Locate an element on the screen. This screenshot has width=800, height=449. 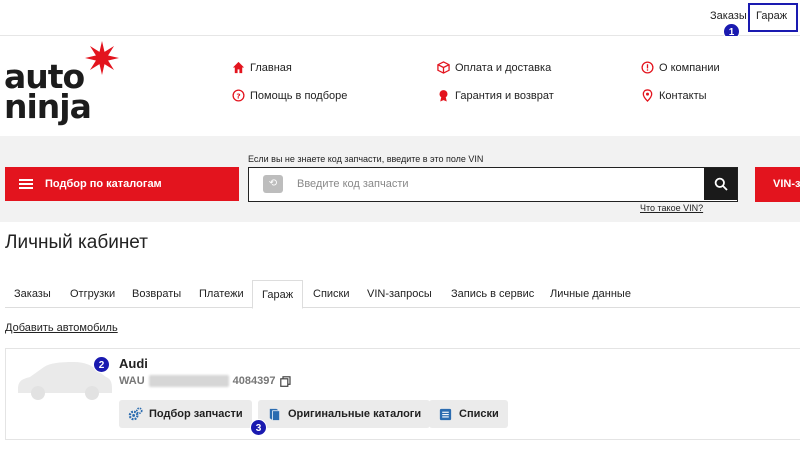
search-button is located at coordinates (720, 184).